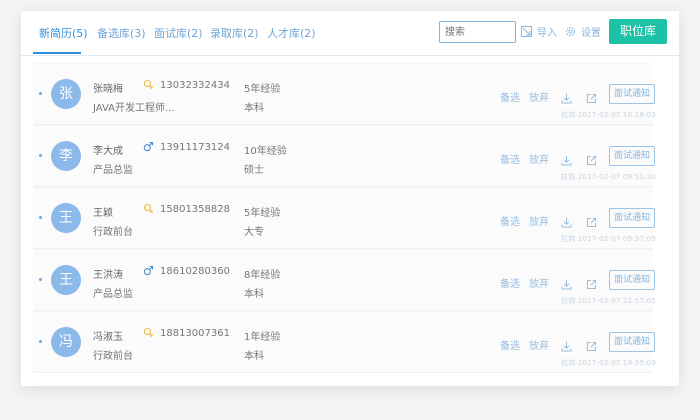 This screenshot has height=420, width=700. I want to click on source-timestamp: 拉钩 2017-02-07 09:51:30, so click(608, 177).